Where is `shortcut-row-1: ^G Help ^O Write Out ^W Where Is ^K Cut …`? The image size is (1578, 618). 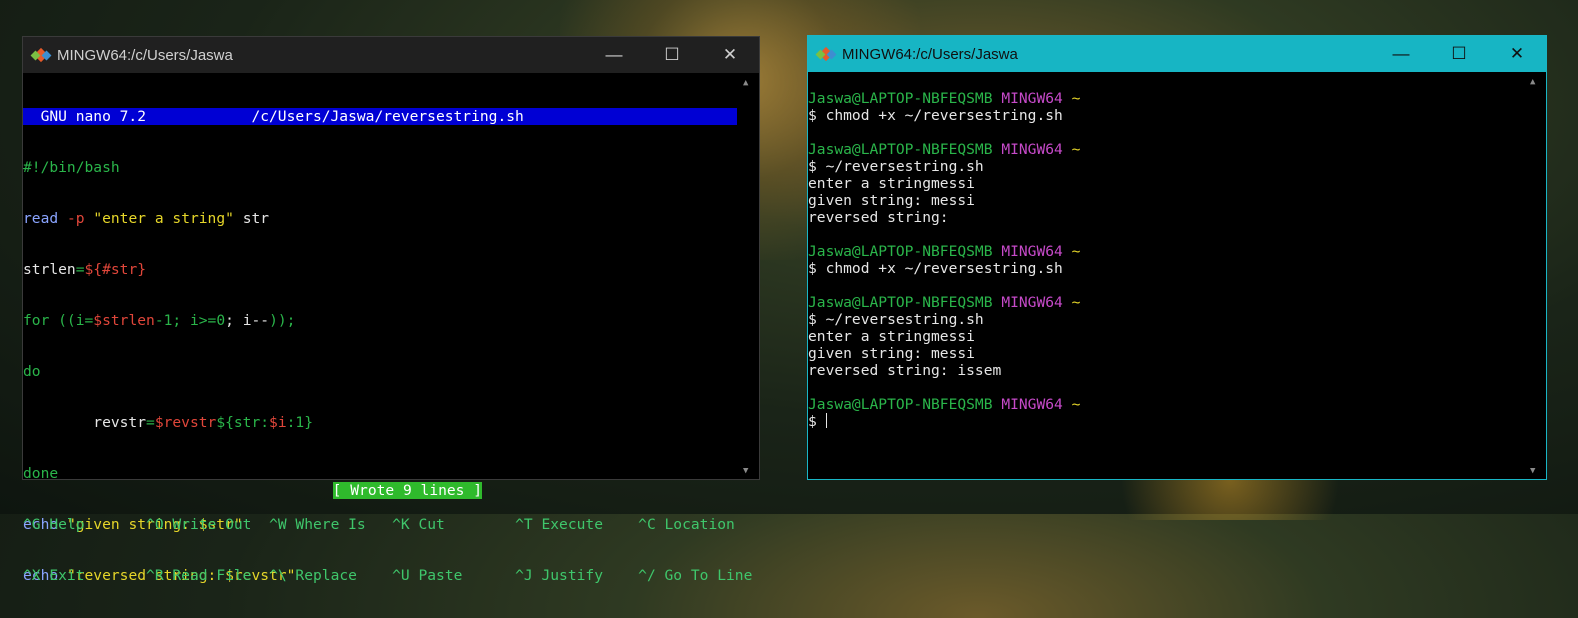 shortcut-row-1: ^G Help ^O Write Out ^W Where Is ^K Cut … is located at coordinates (387, 524).